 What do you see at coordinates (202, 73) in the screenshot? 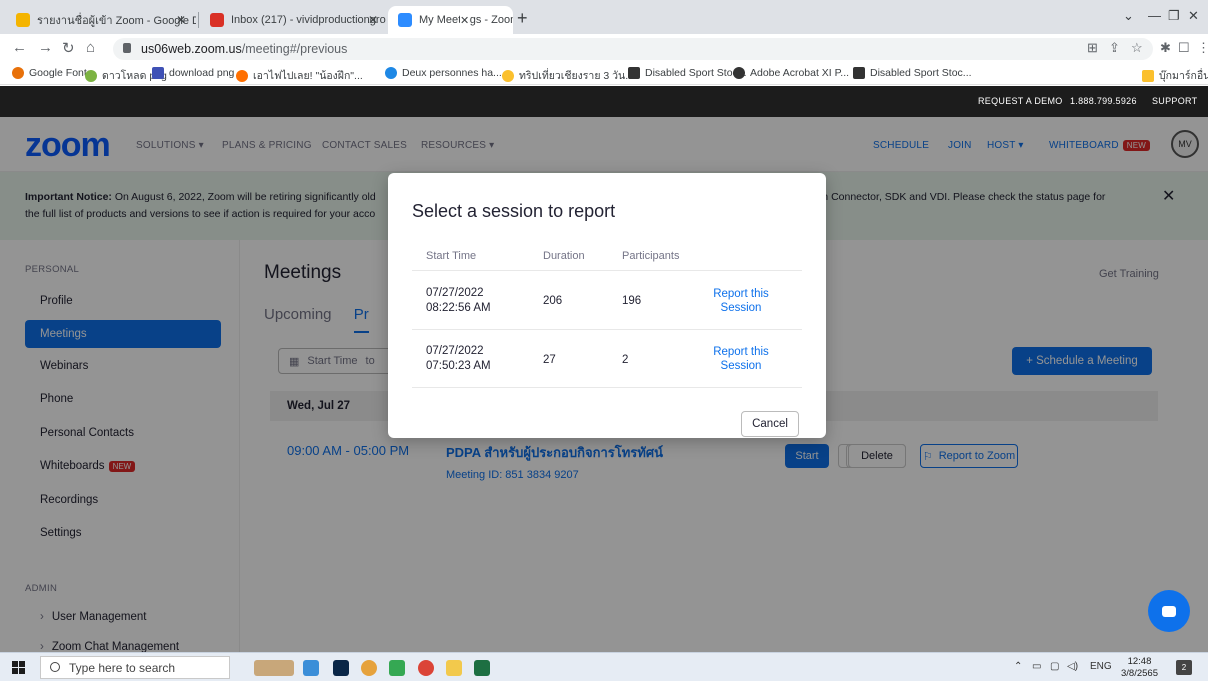
I see `bookmark-label: download png` at bounding box center [202, 73].